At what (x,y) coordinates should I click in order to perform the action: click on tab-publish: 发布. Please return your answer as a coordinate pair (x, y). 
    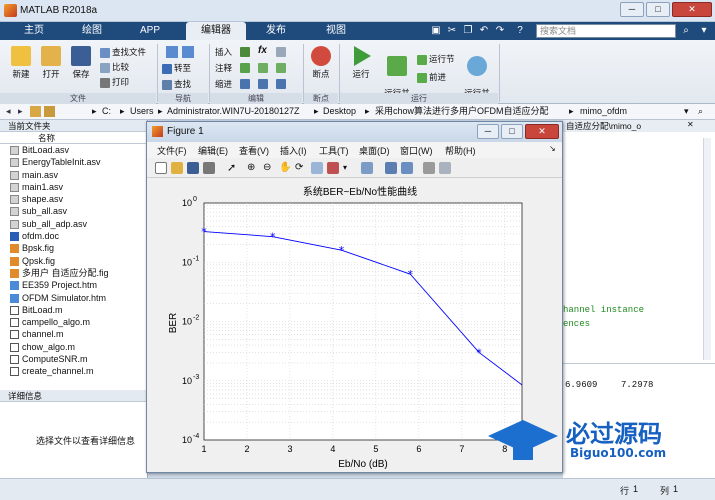
    Looking at the image, I should click on (276, 31).